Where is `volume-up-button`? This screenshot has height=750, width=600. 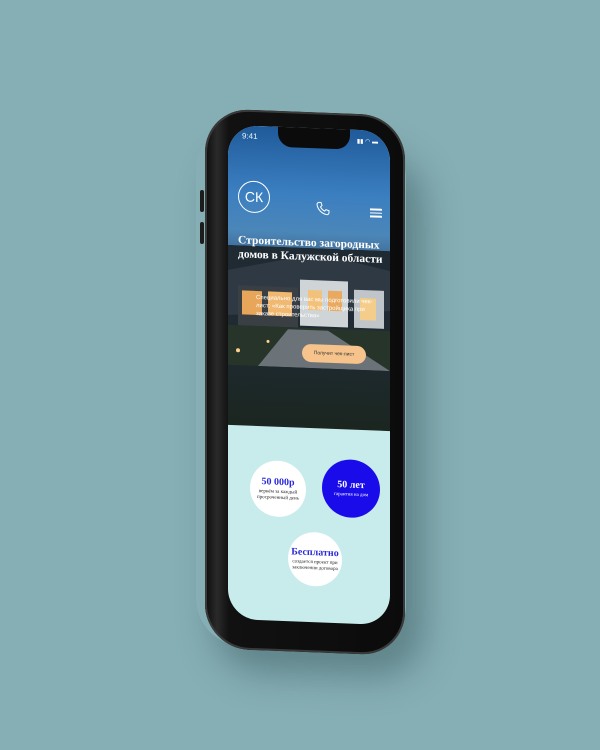 volume-up-button is located at coordinates (202, 201).